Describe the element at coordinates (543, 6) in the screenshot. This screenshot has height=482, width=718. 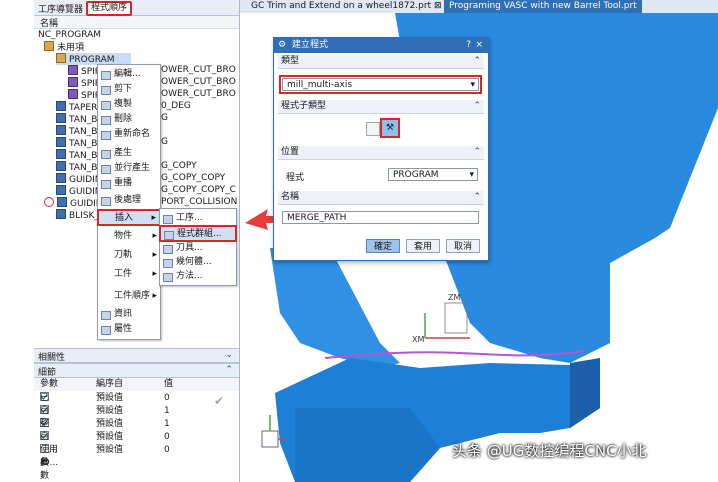
I see `tab-programing-vasc: Programing VASC with new Barrel Tool.prt` at that location.